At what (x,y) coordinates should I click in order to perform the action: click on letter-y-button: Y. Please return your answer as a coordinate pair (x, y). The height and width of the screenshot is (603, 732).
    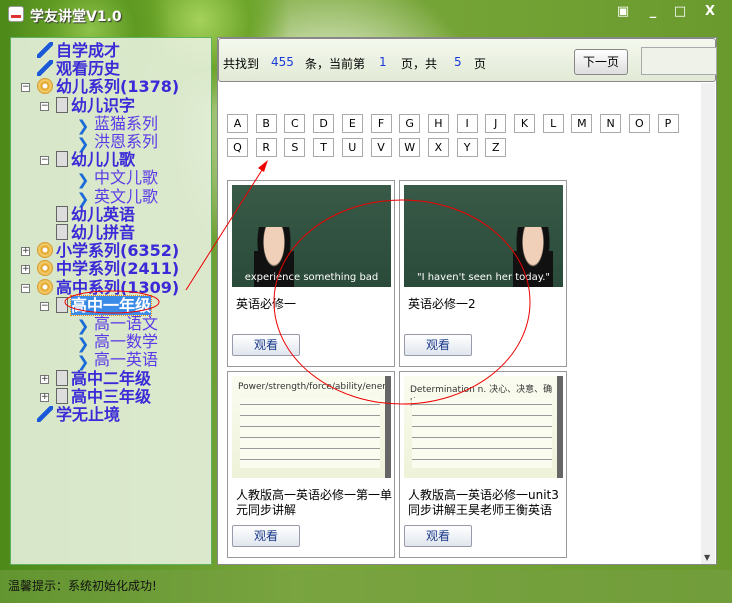
    Looking at the image, I should click on (467, 147).